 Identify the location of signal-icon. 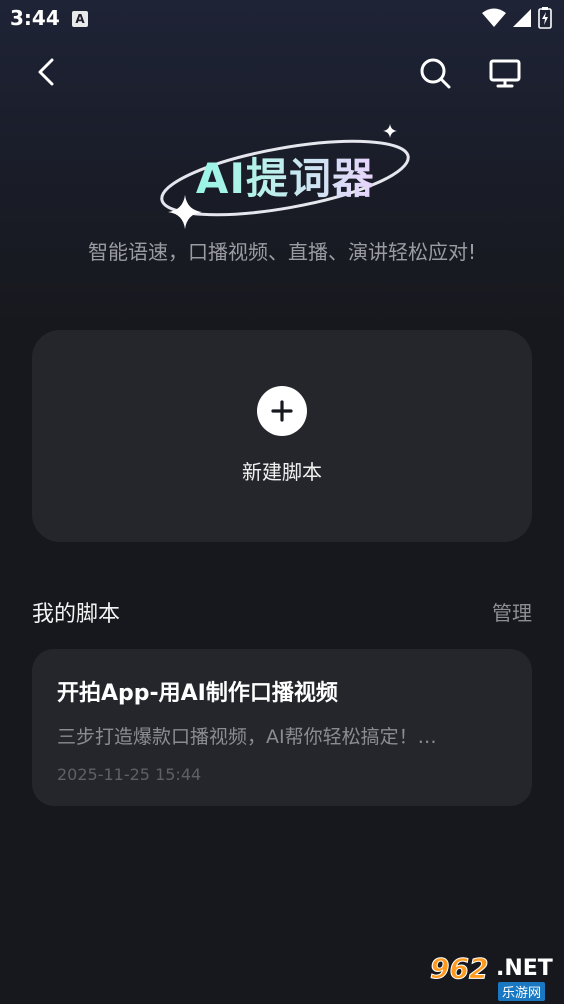
(522, 18).